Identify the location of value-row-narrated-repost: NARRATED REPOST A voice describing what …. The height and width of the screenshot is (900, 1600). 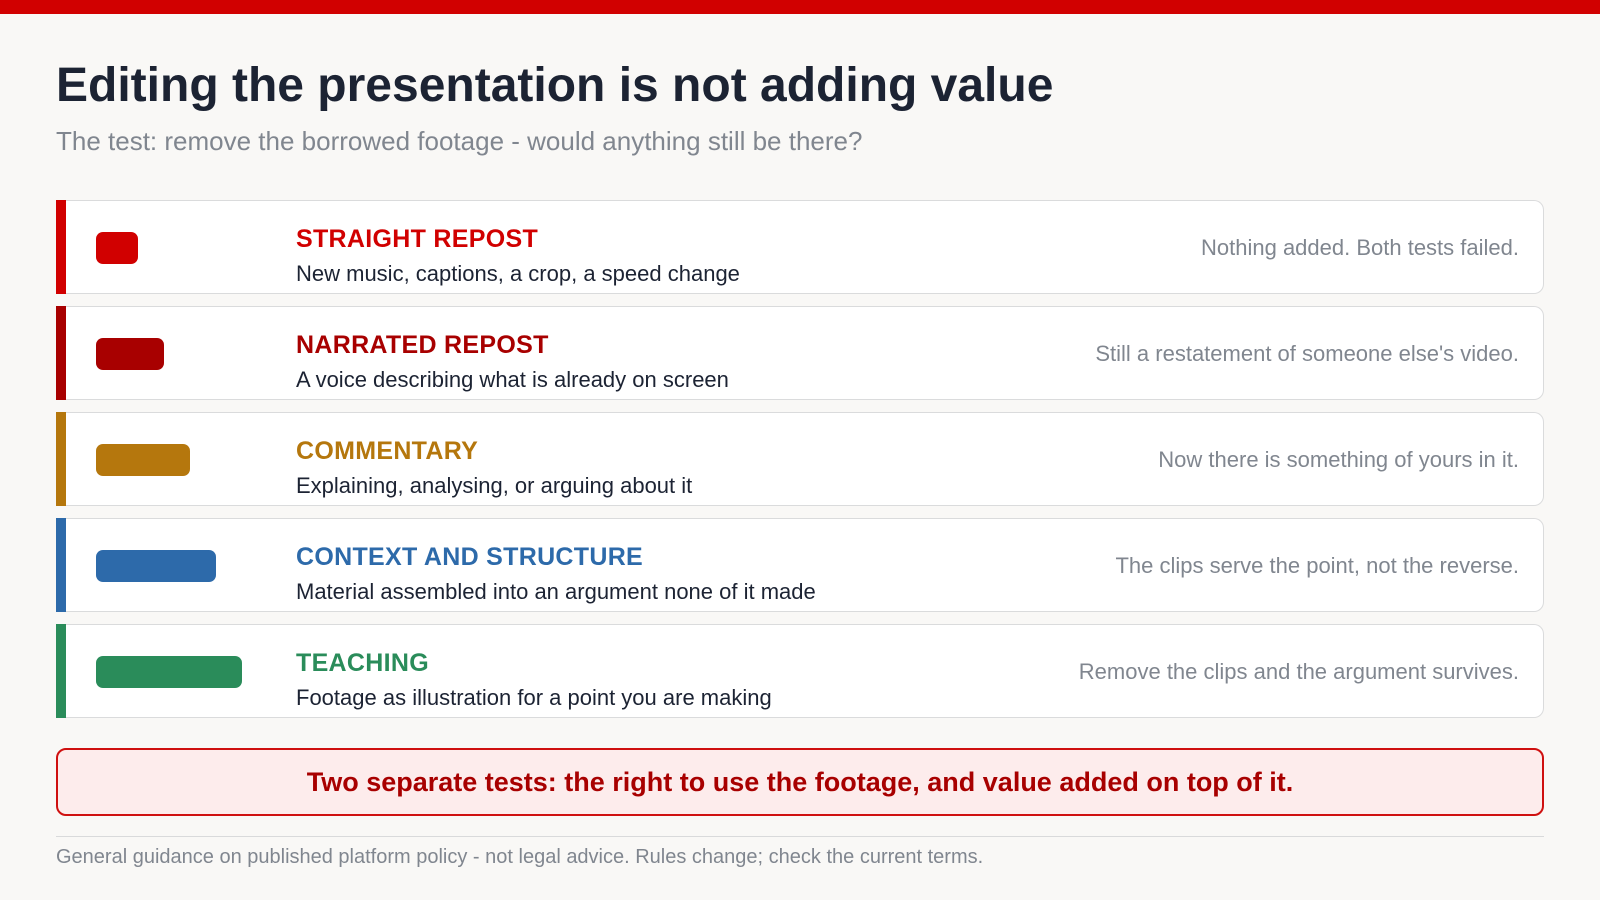
(800, 353).